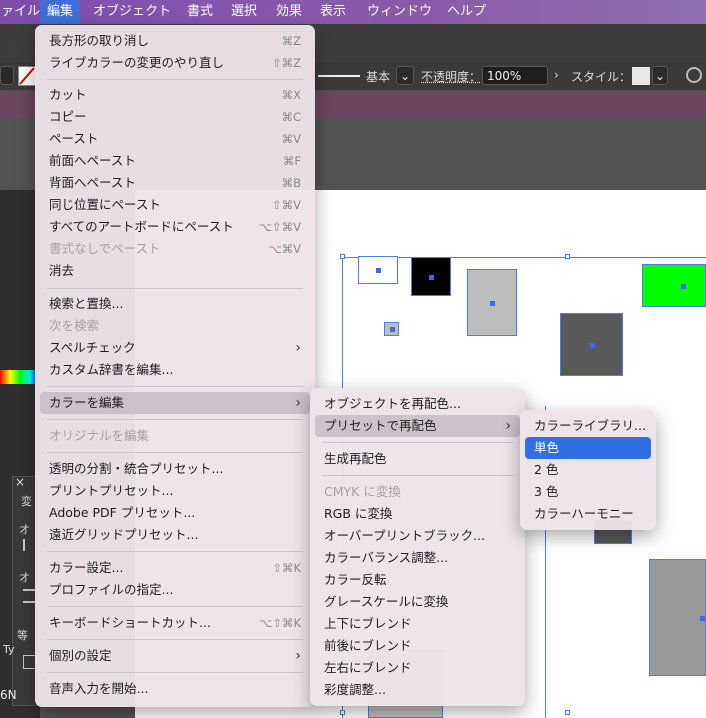  I want to click on menu-item-color-harmony: カラーハーモニー, so click(588, 514).